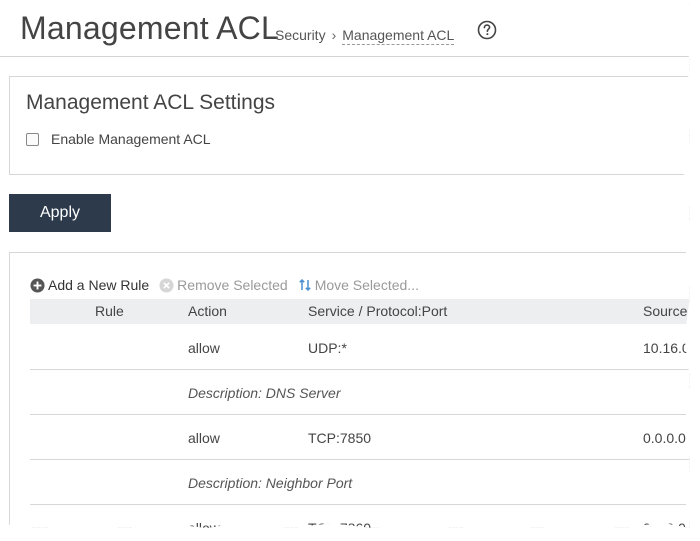  What do you see at coordinates (151, 102) in the screenshot?
I see `settings-title: Management ACL Settings` at bounding box center [151, 102].